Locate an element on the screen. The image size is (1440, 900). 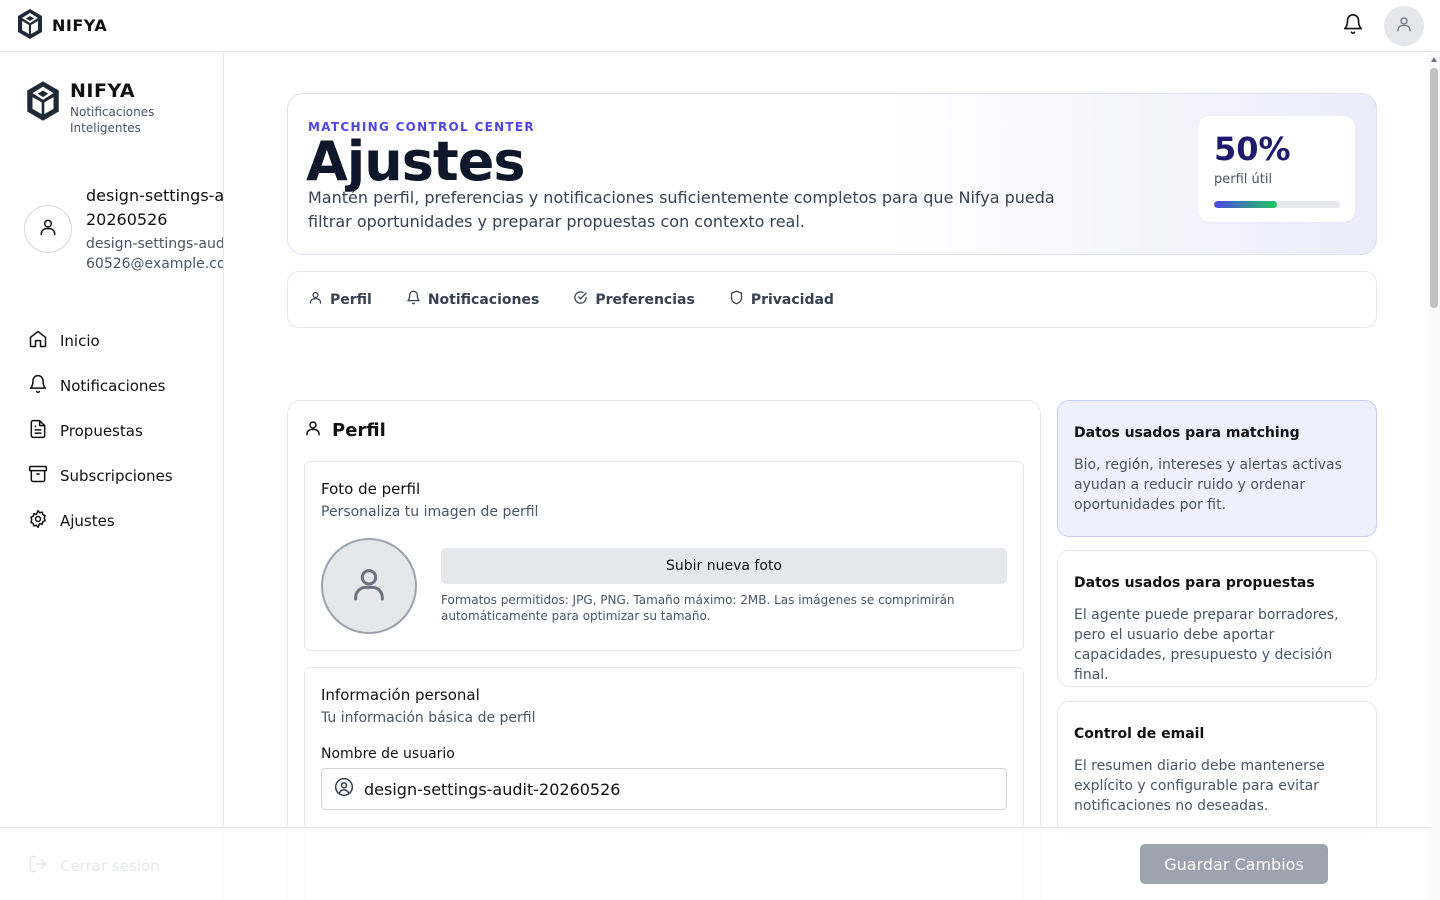
save-bar: Cerrar sesión Guardar Cambios is located at coordinates (714, 863).